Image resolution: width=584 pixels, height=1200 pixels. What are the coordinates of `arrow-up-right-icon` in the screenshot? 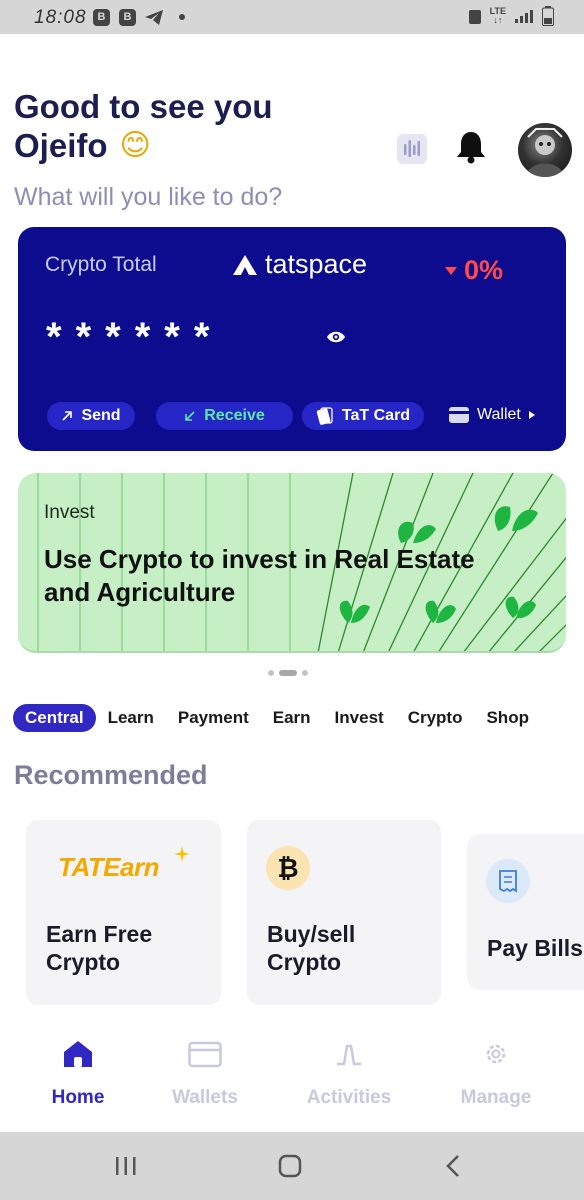 It's located at (67, 416).